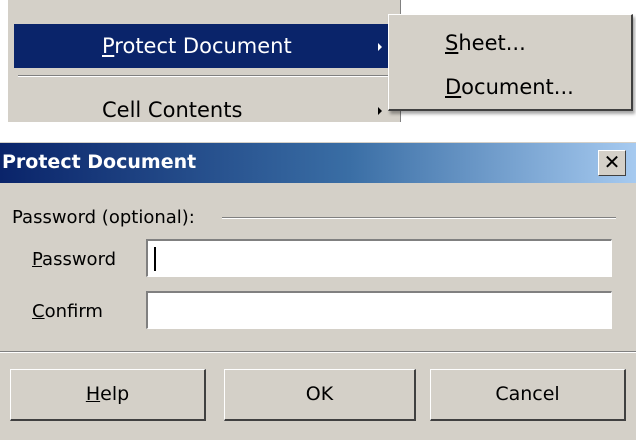  I want to click on menu-item-cell-contents: Cell Contents, so click(204, 110).